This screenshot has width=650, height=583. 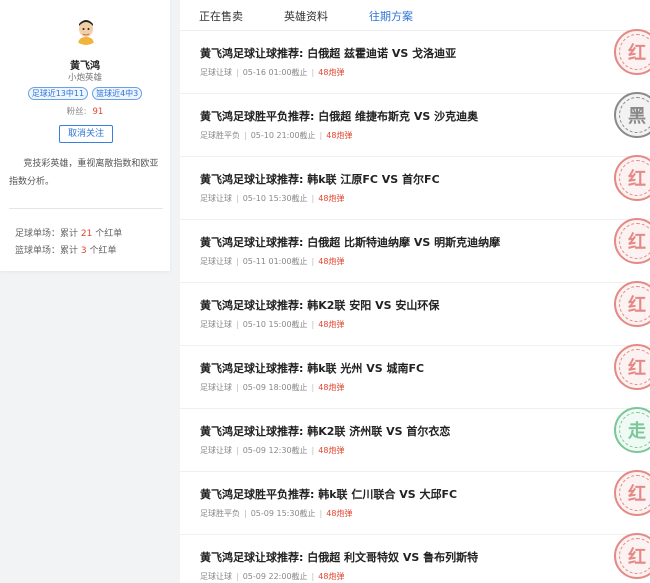 What do you see at coordinates (275, 324) in the screenshot?
I see `plan-deadline: 05-10 15:00截止` at bounding box center [275, 324].